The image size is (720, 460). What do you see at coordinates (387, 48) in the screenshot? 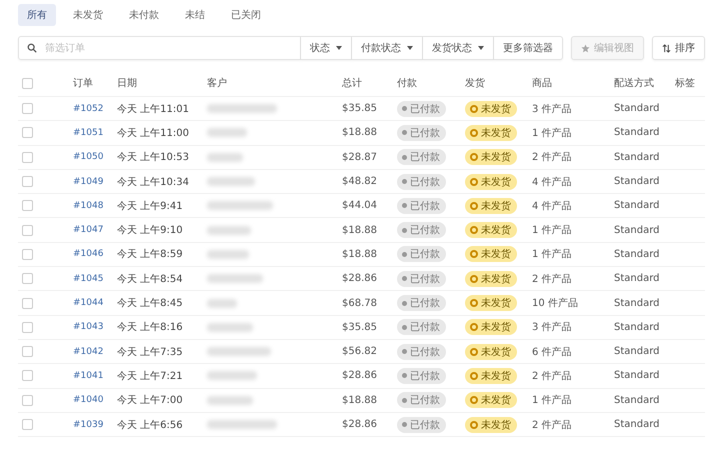
I see `filter-button: 付款状态` at bounding box center [387, 48].